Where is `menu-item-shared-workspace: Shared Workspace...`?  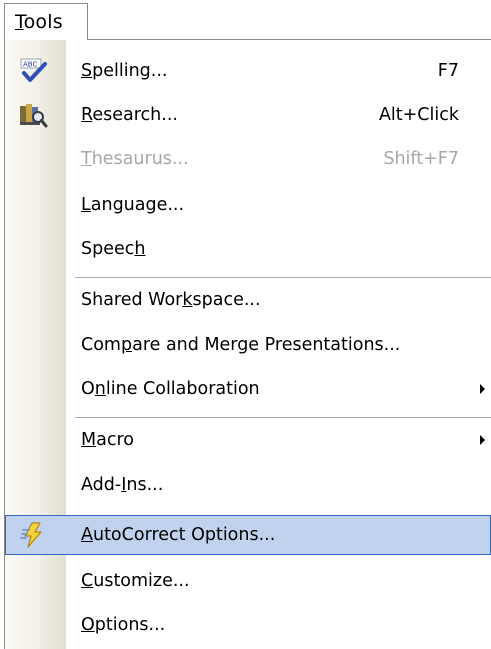 menu-item-shared-workspace: Shared Workspace... is located at coordinates (248, 300).